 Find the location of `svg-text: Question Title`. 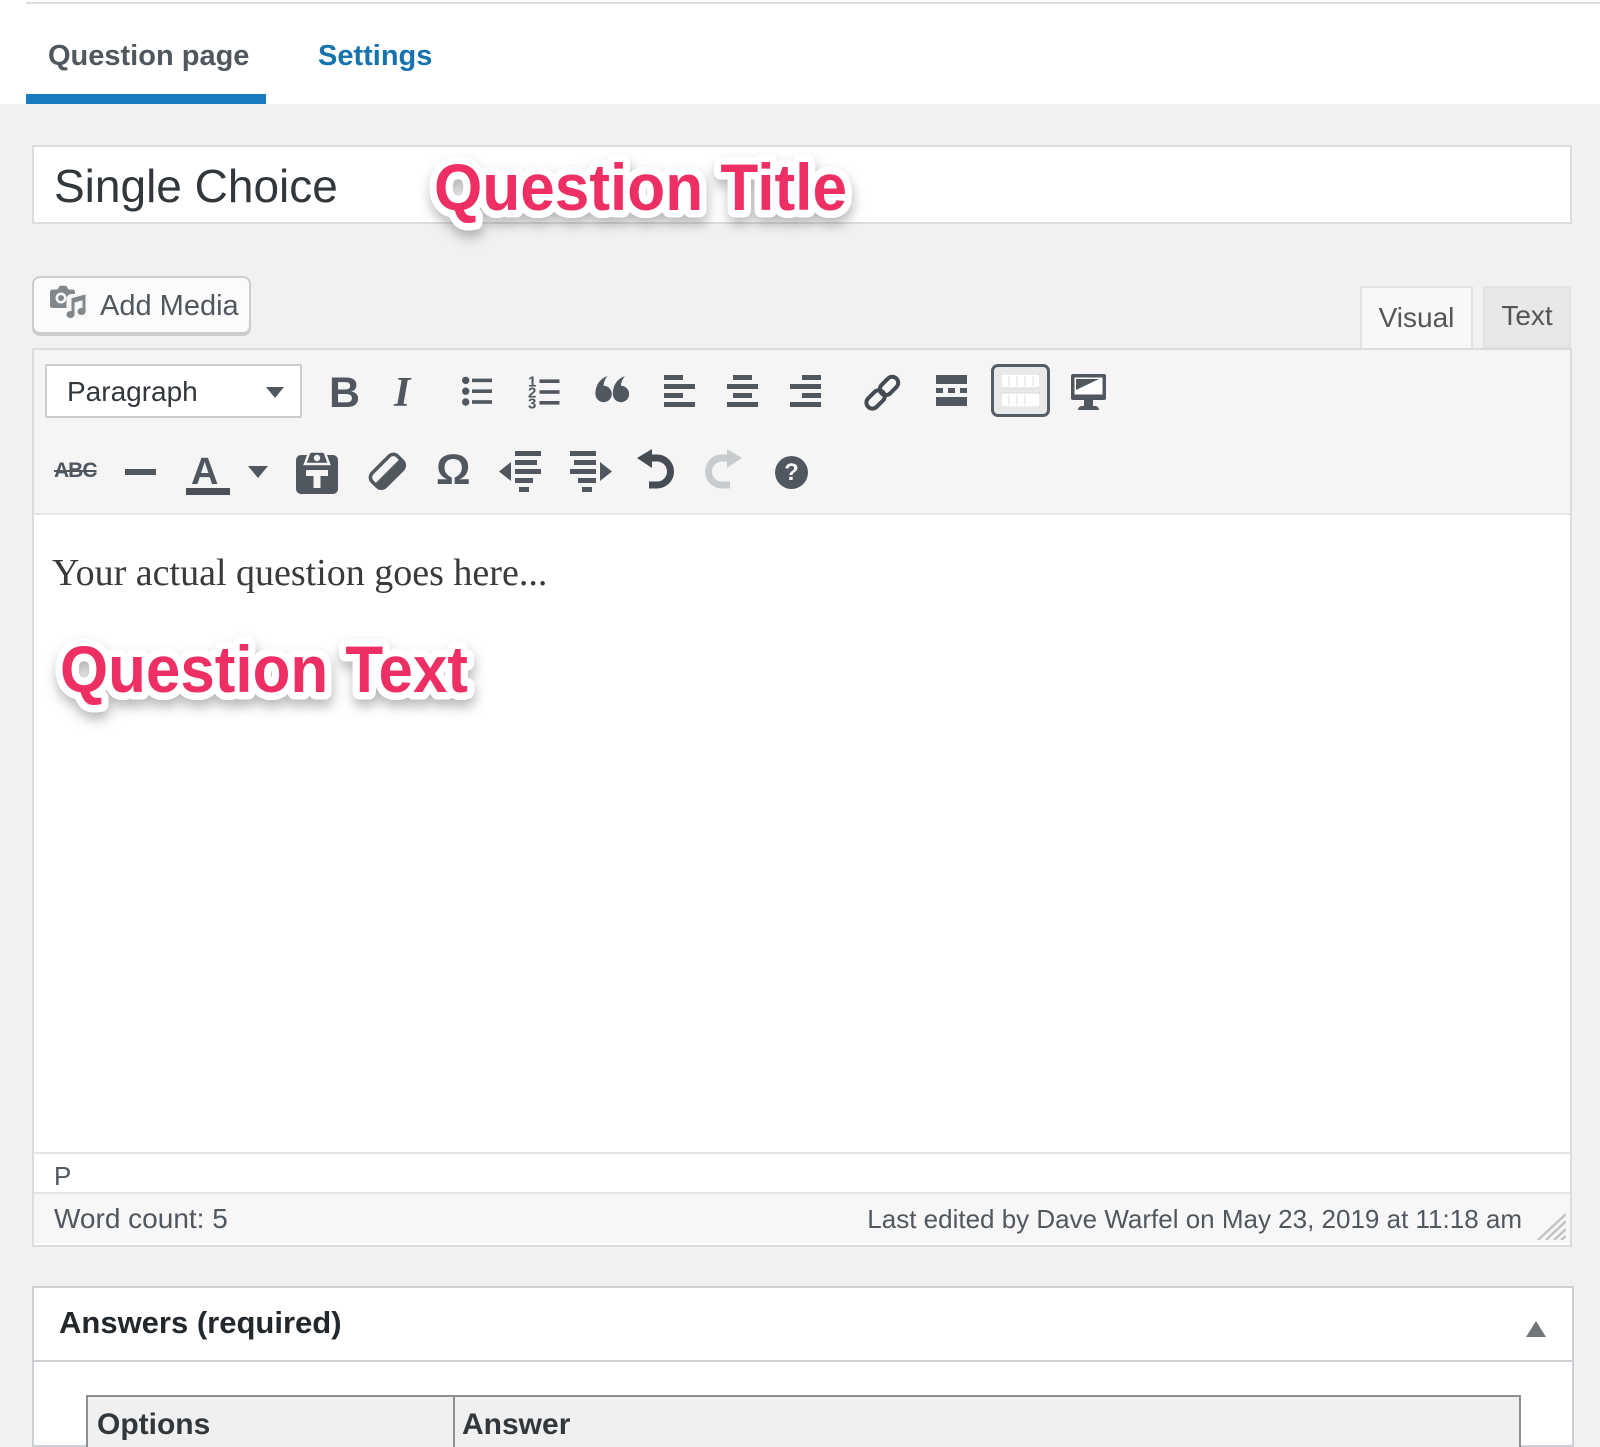

svg-text: Question Title is located at coordinates (640, 187).